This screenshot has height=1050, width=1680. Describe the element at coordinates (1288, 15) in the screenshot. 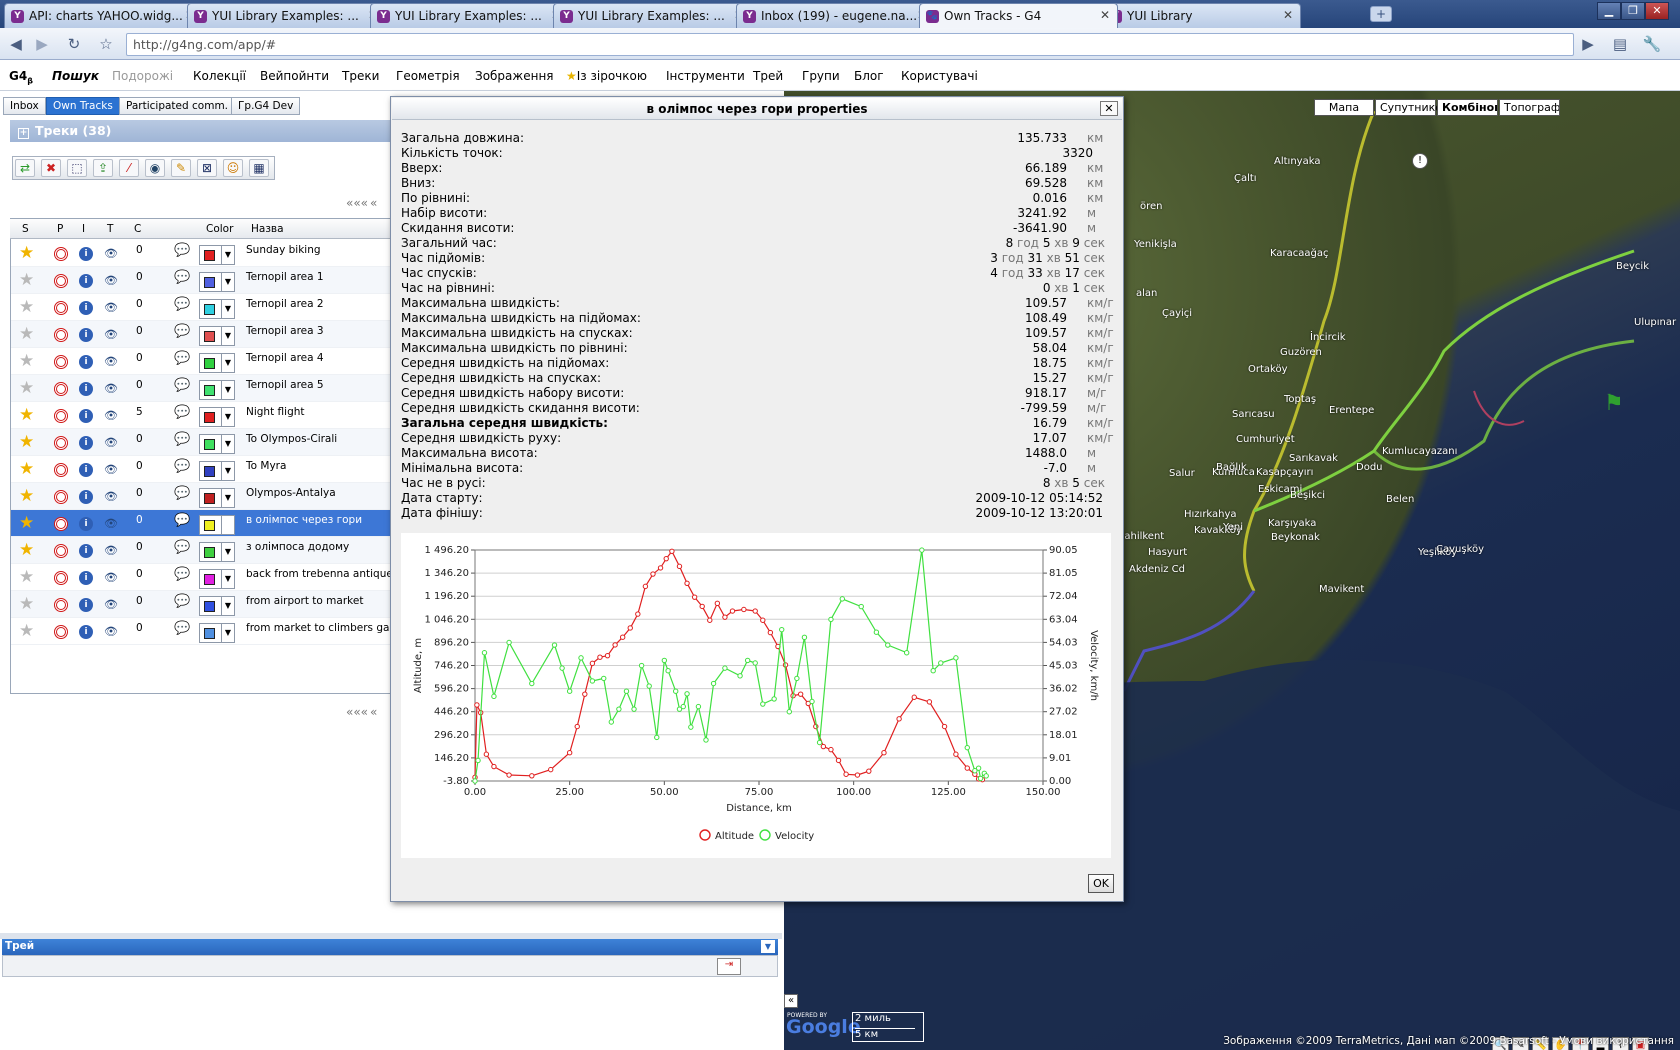

I see `close-tab-icon: ✕` at that location.